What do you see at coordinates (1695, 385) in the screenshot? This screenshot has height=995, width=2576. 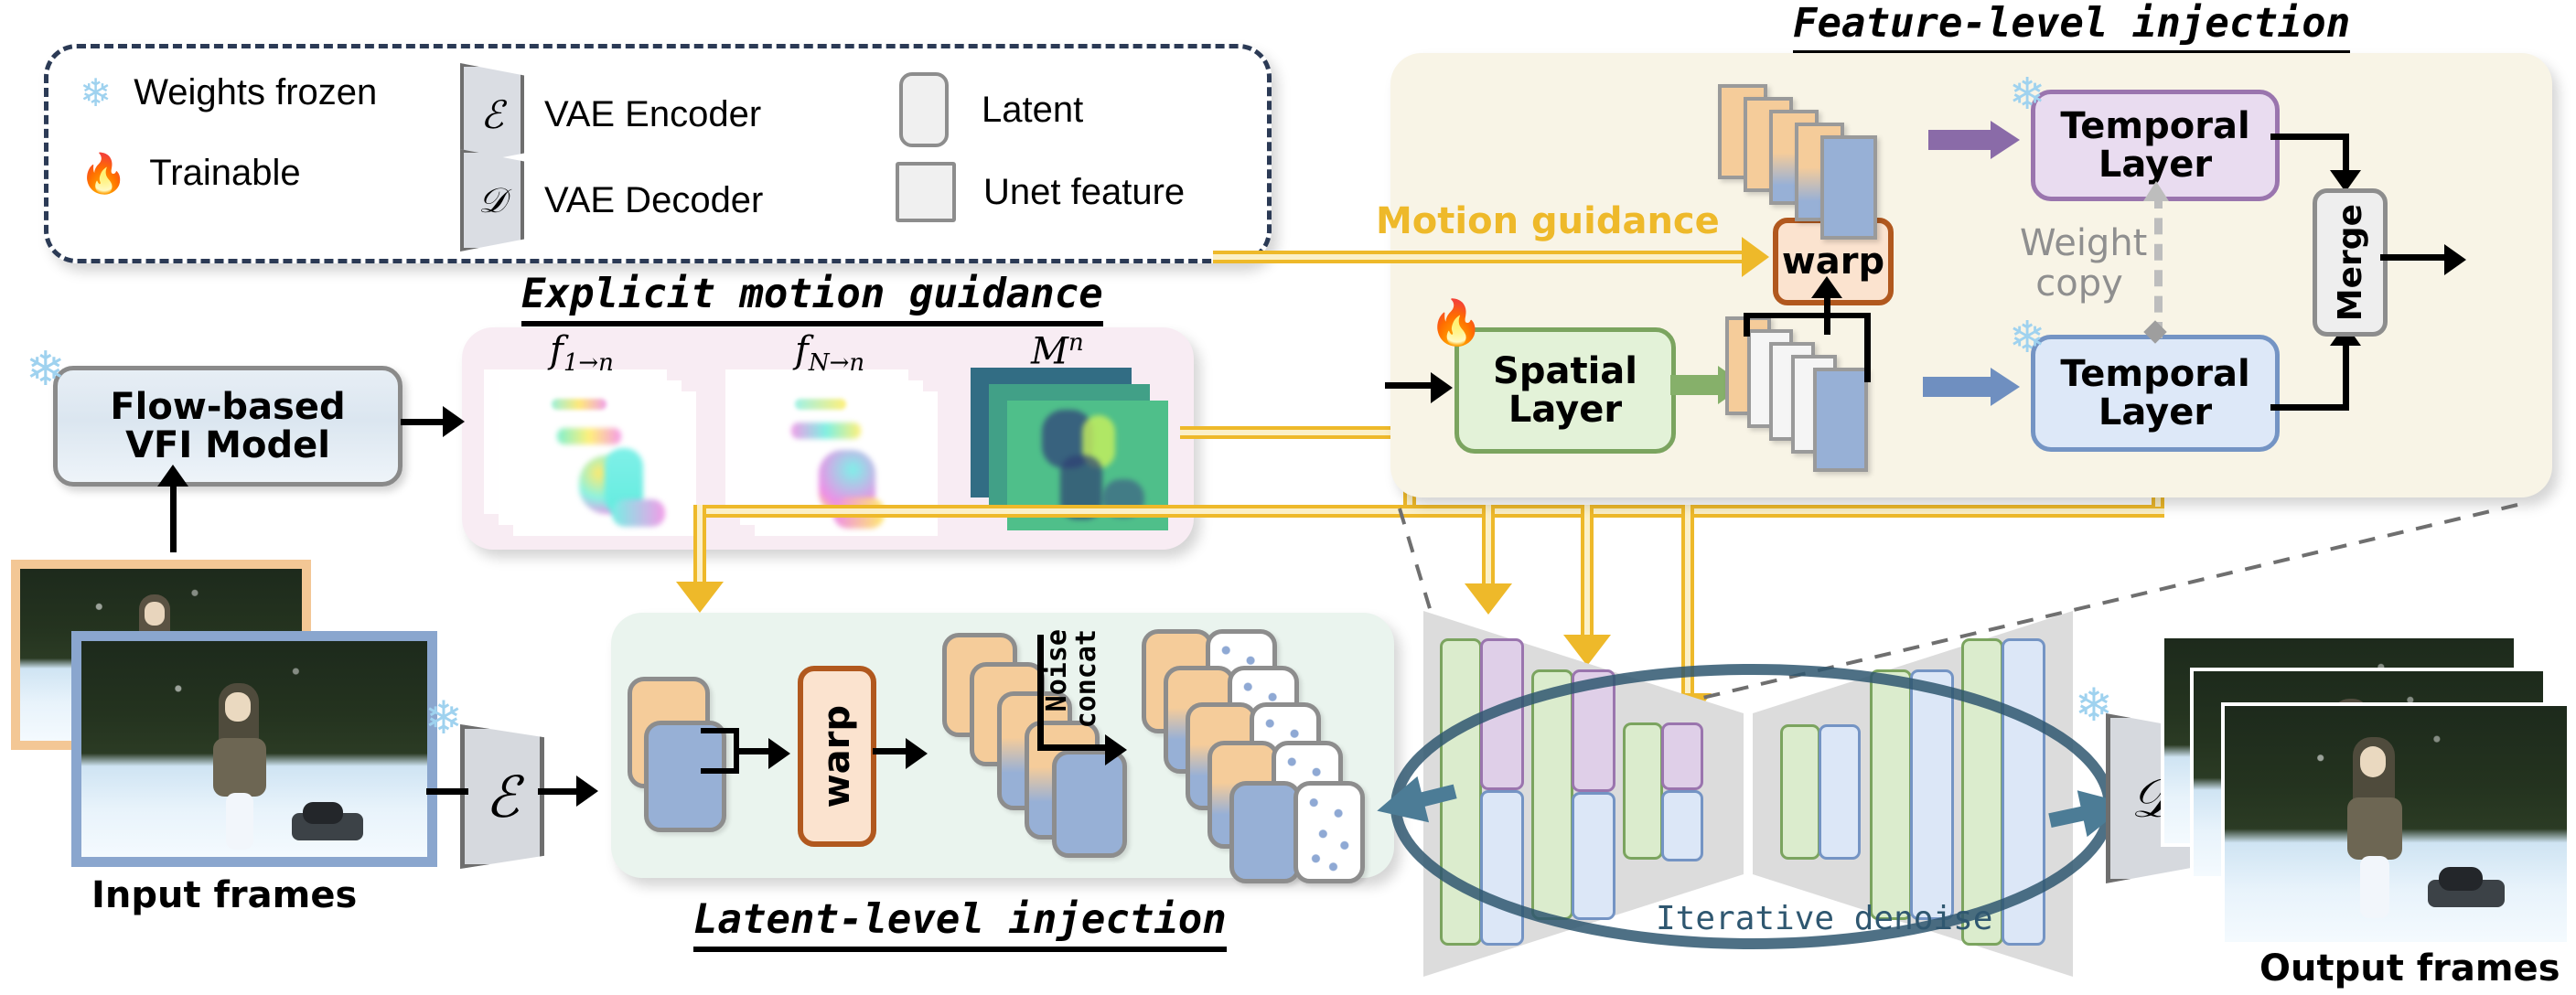 I see `arrow-spatial-to-sheets-shaft` at bounding box center [1695, 385].